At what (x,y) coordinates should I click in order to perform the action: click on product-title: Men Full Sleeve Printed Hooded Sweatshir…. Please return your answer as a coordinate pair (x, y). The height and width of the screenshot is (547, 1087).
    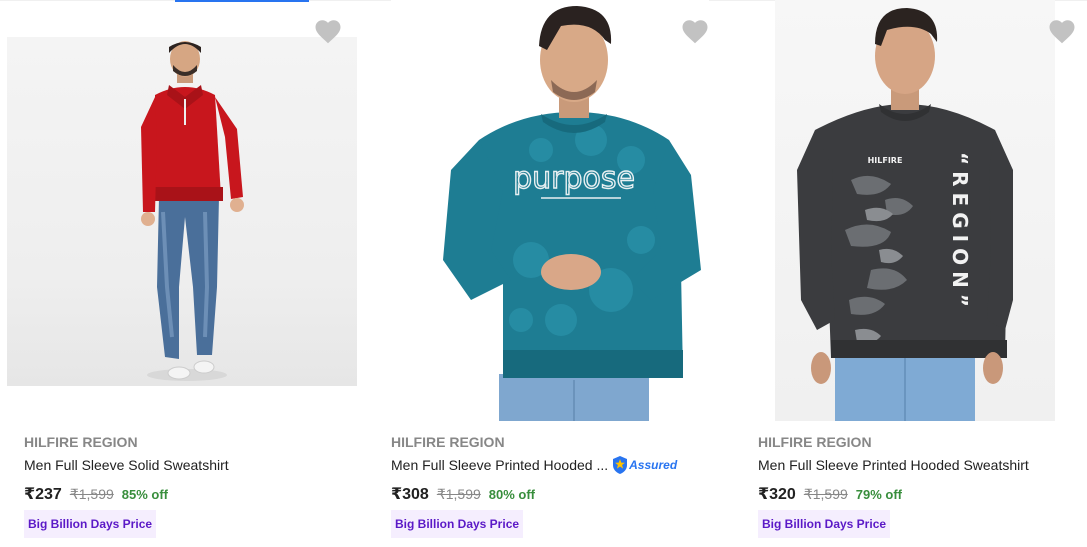
    Looking at the image, I should click on (893, 465).